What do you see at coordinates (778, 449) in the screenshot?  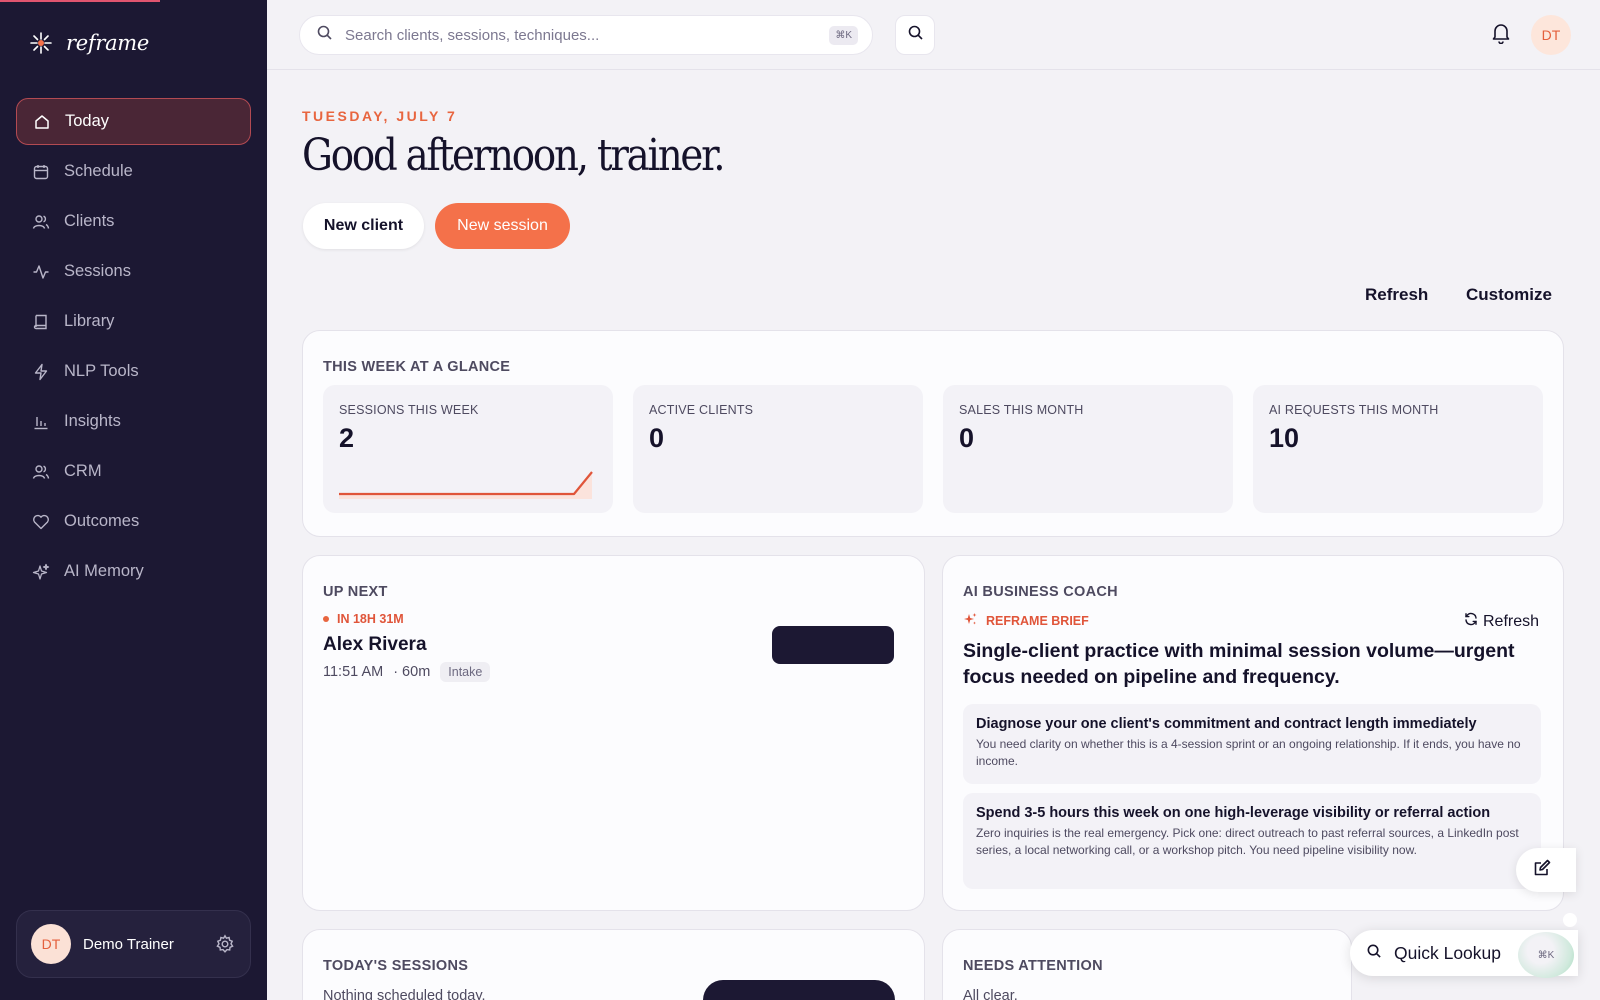 I see `stat-active-clients: ACTIVE CLIENTS 0` at bounding box center [778, 449].